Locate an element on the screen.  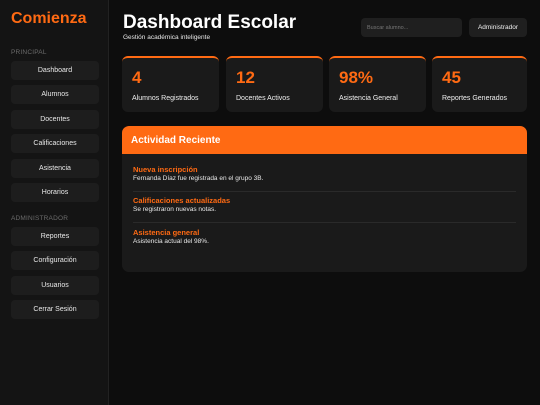
sidebar-item-reportes: Reportes is located at coordinates (55, 236).